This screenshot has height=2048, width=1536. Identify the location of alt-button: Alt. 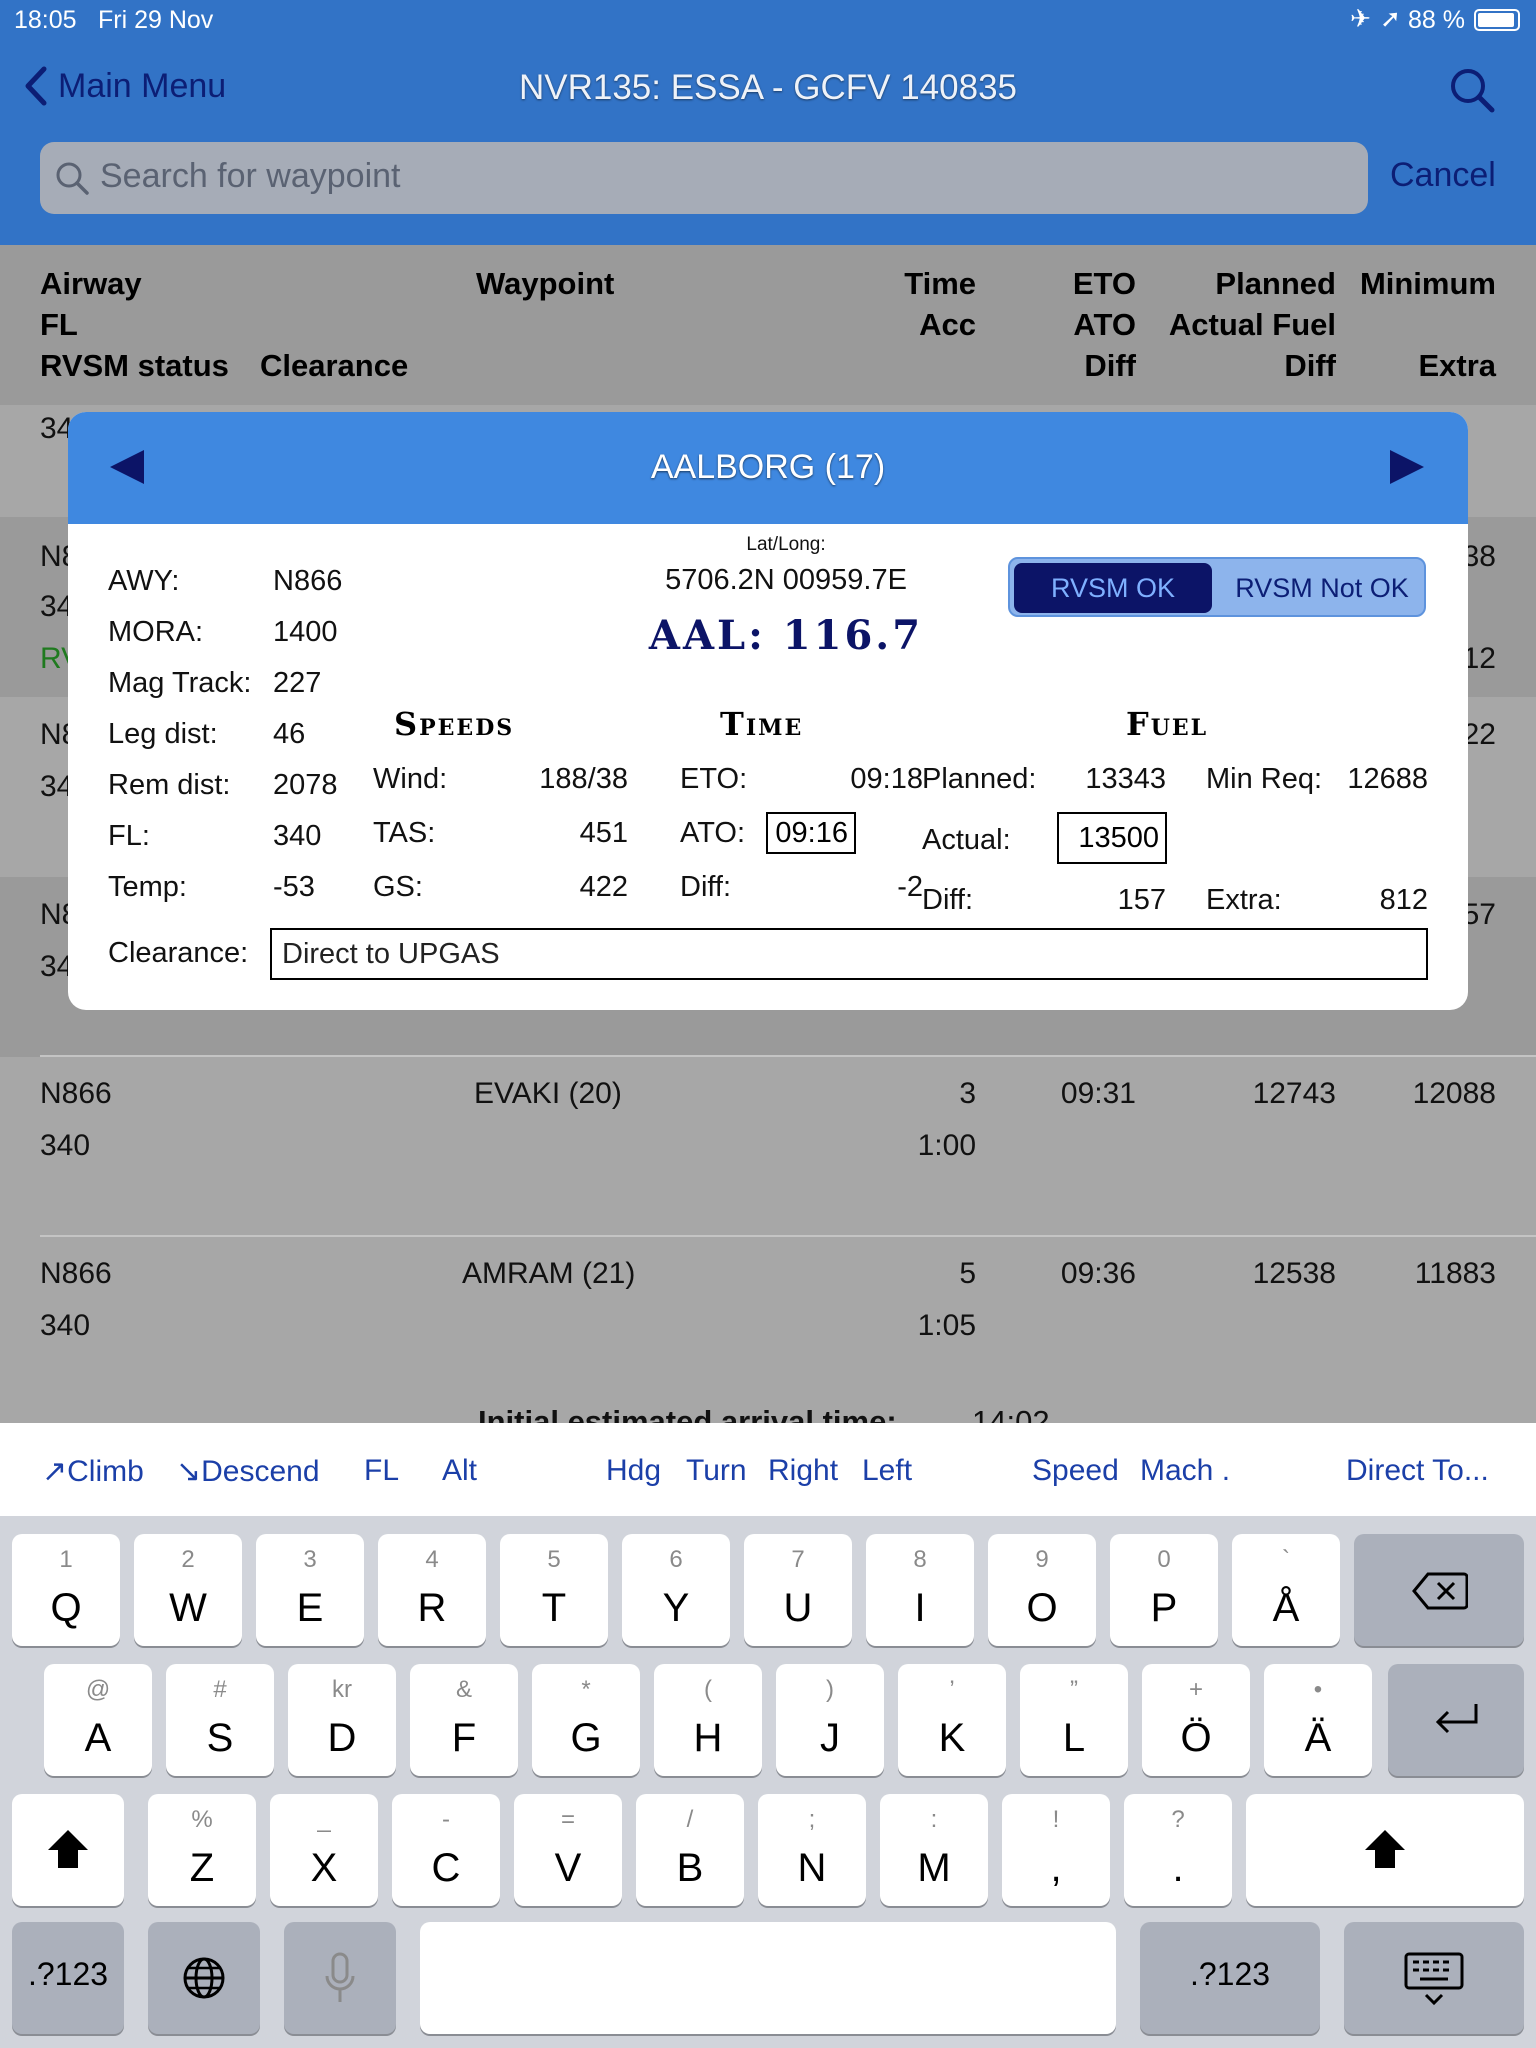
(459, 1471).